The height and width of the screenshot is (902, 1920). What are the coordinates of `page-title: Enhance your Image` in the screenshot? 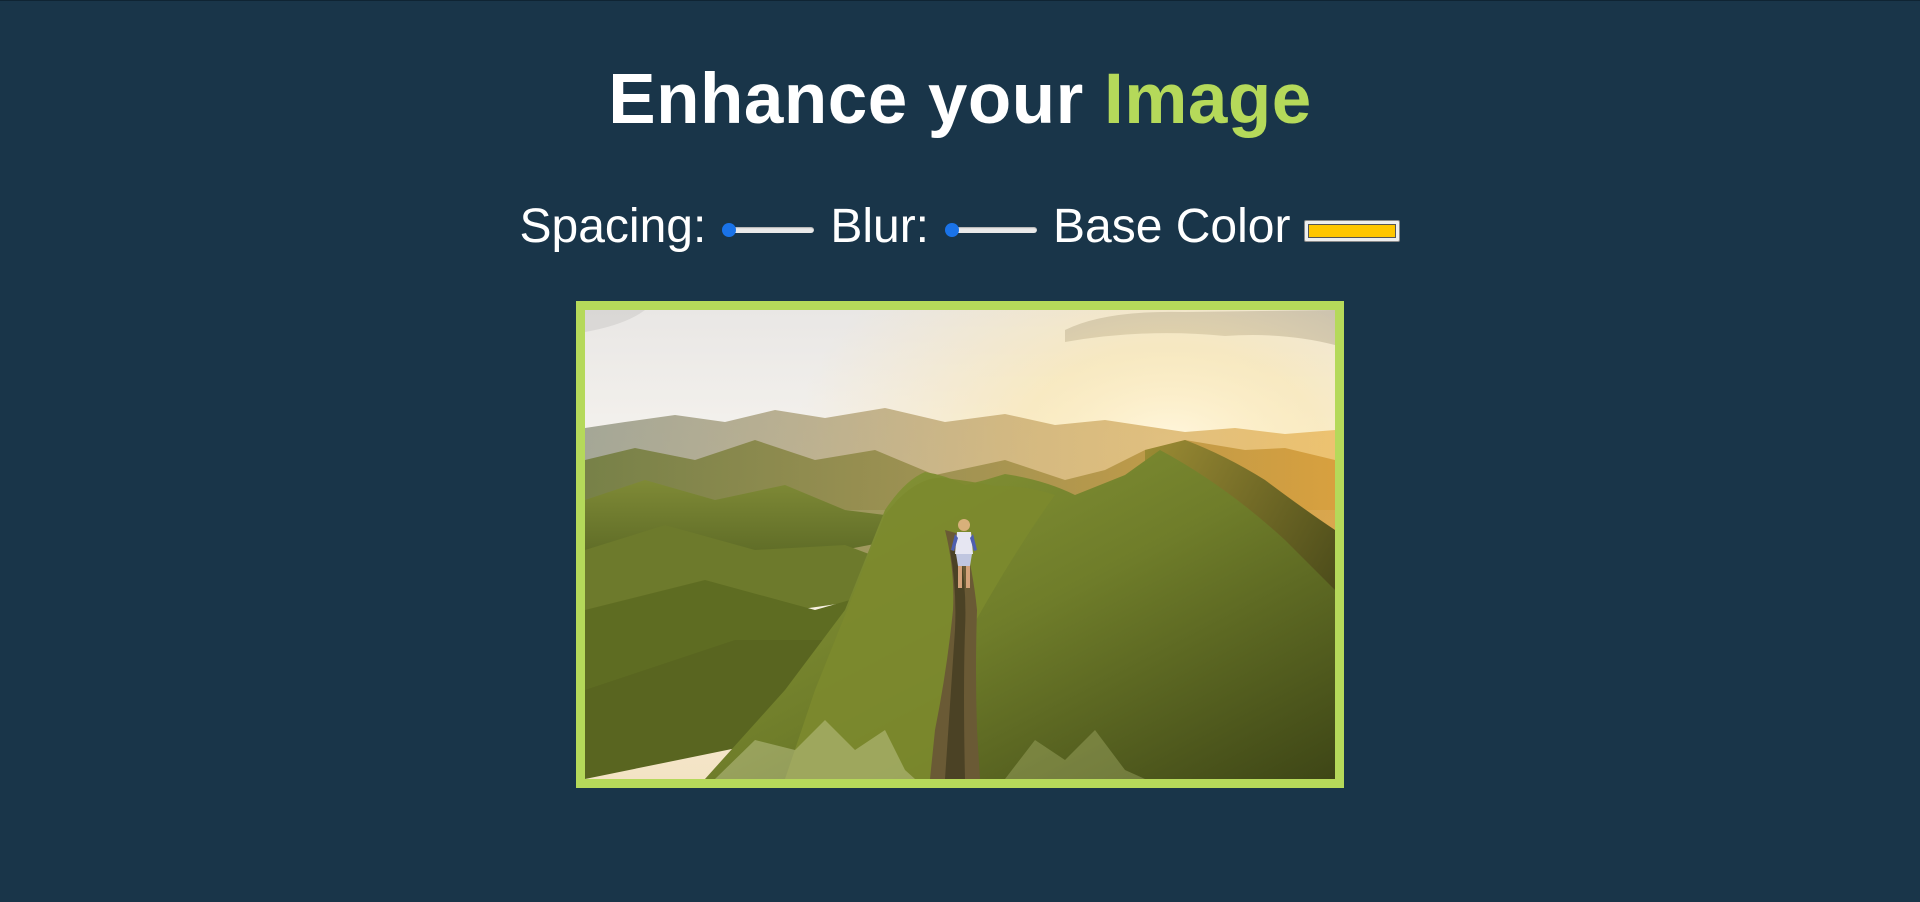 It's located at (960, 100).